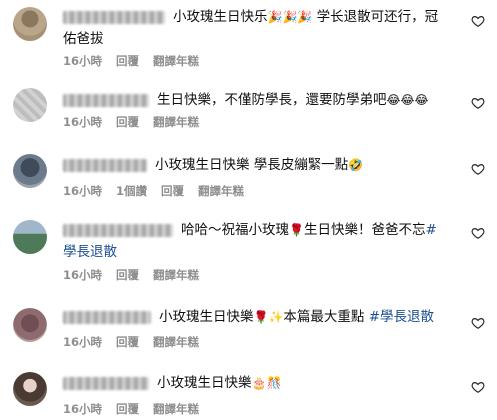 The height and width of the screenshot is (420, 497). What do you see at coordinates (356, 165) in the screenshot?
I see `emoji: 🤣` at bounding box center [356, 165].